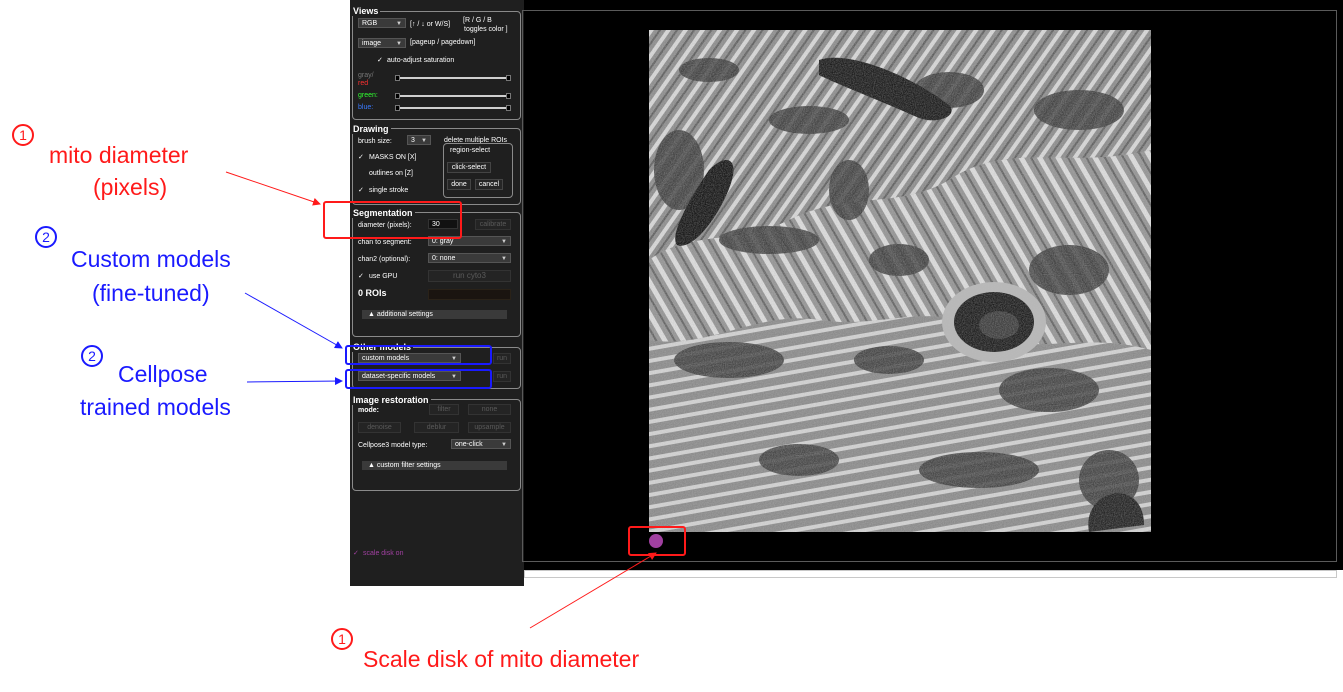 This screenshot has height=692, width=1343. Describe the element at coordinates (501, 659) in the screenshot. I see `annotation-scale-disk: Scale disk of mito diameter` at that location.